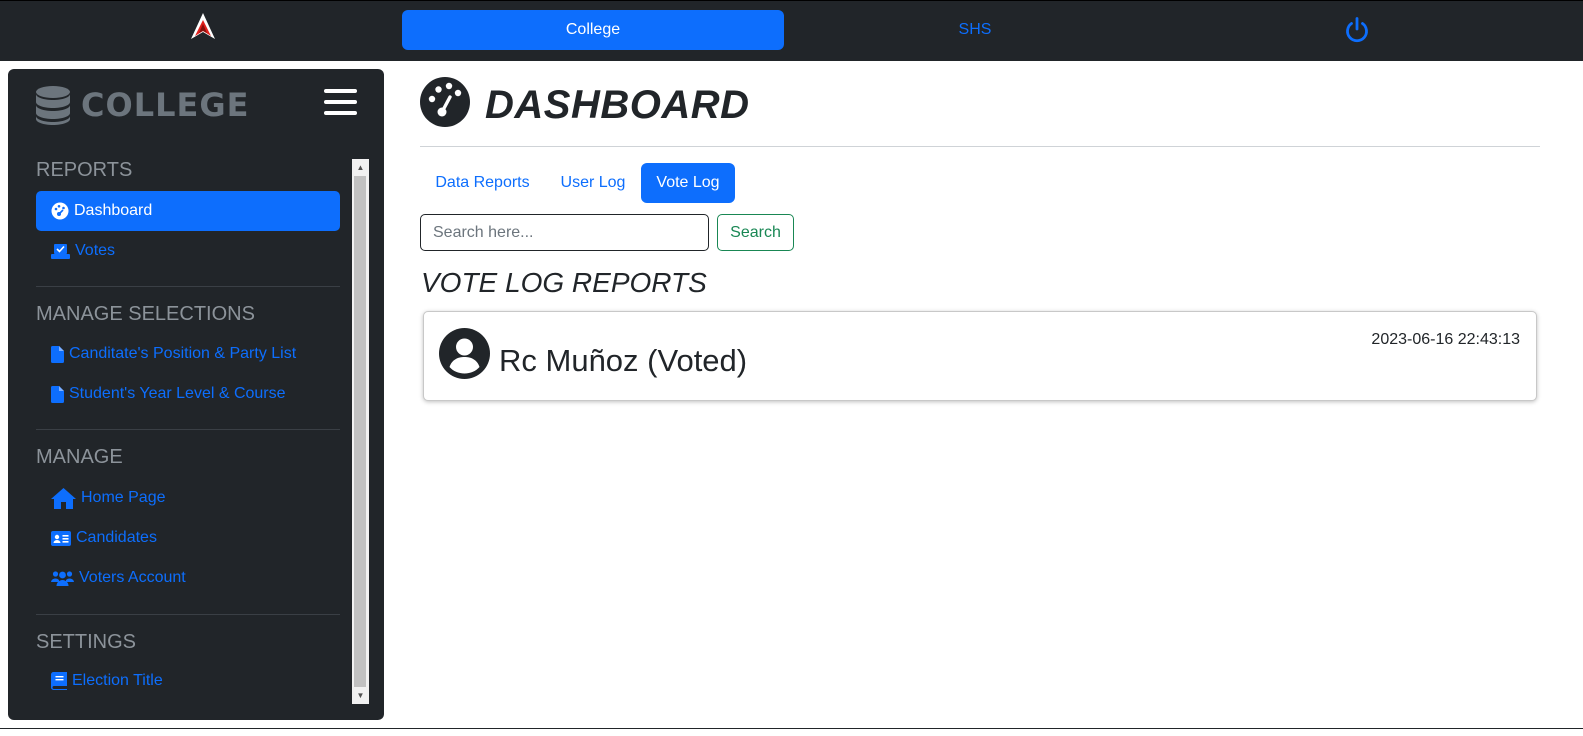 The height and width of the screenshot is (736, 1583). I want to click on sidebar-item-home-page: Home Page, so click(188, 498).